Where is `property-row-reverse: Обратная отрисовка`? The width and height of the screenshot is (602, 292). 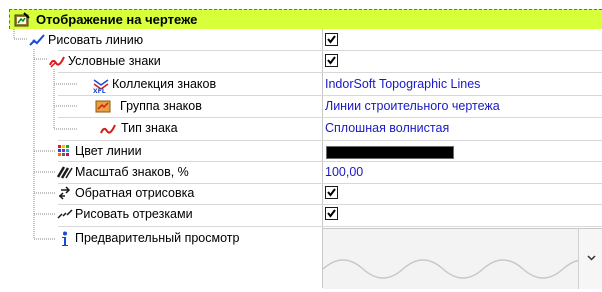 property-row-reverse: Обратная отрисовка is located at coordinates (301, 193).